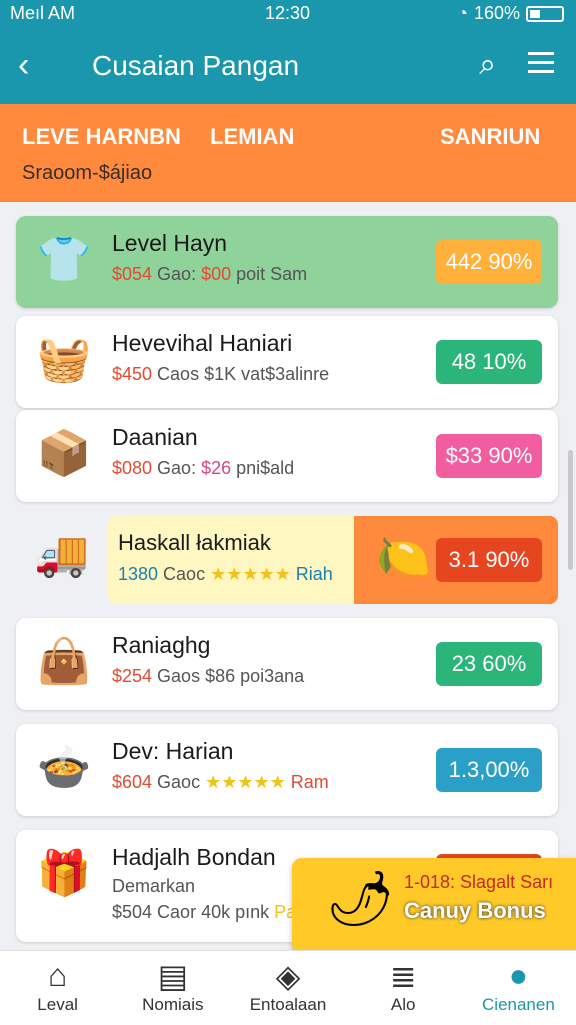 This screenshot has width=576, height=1025. Describe the element at coordinates (57, 1004) in the screenshot. I see `nav-label: Leval` at that location.